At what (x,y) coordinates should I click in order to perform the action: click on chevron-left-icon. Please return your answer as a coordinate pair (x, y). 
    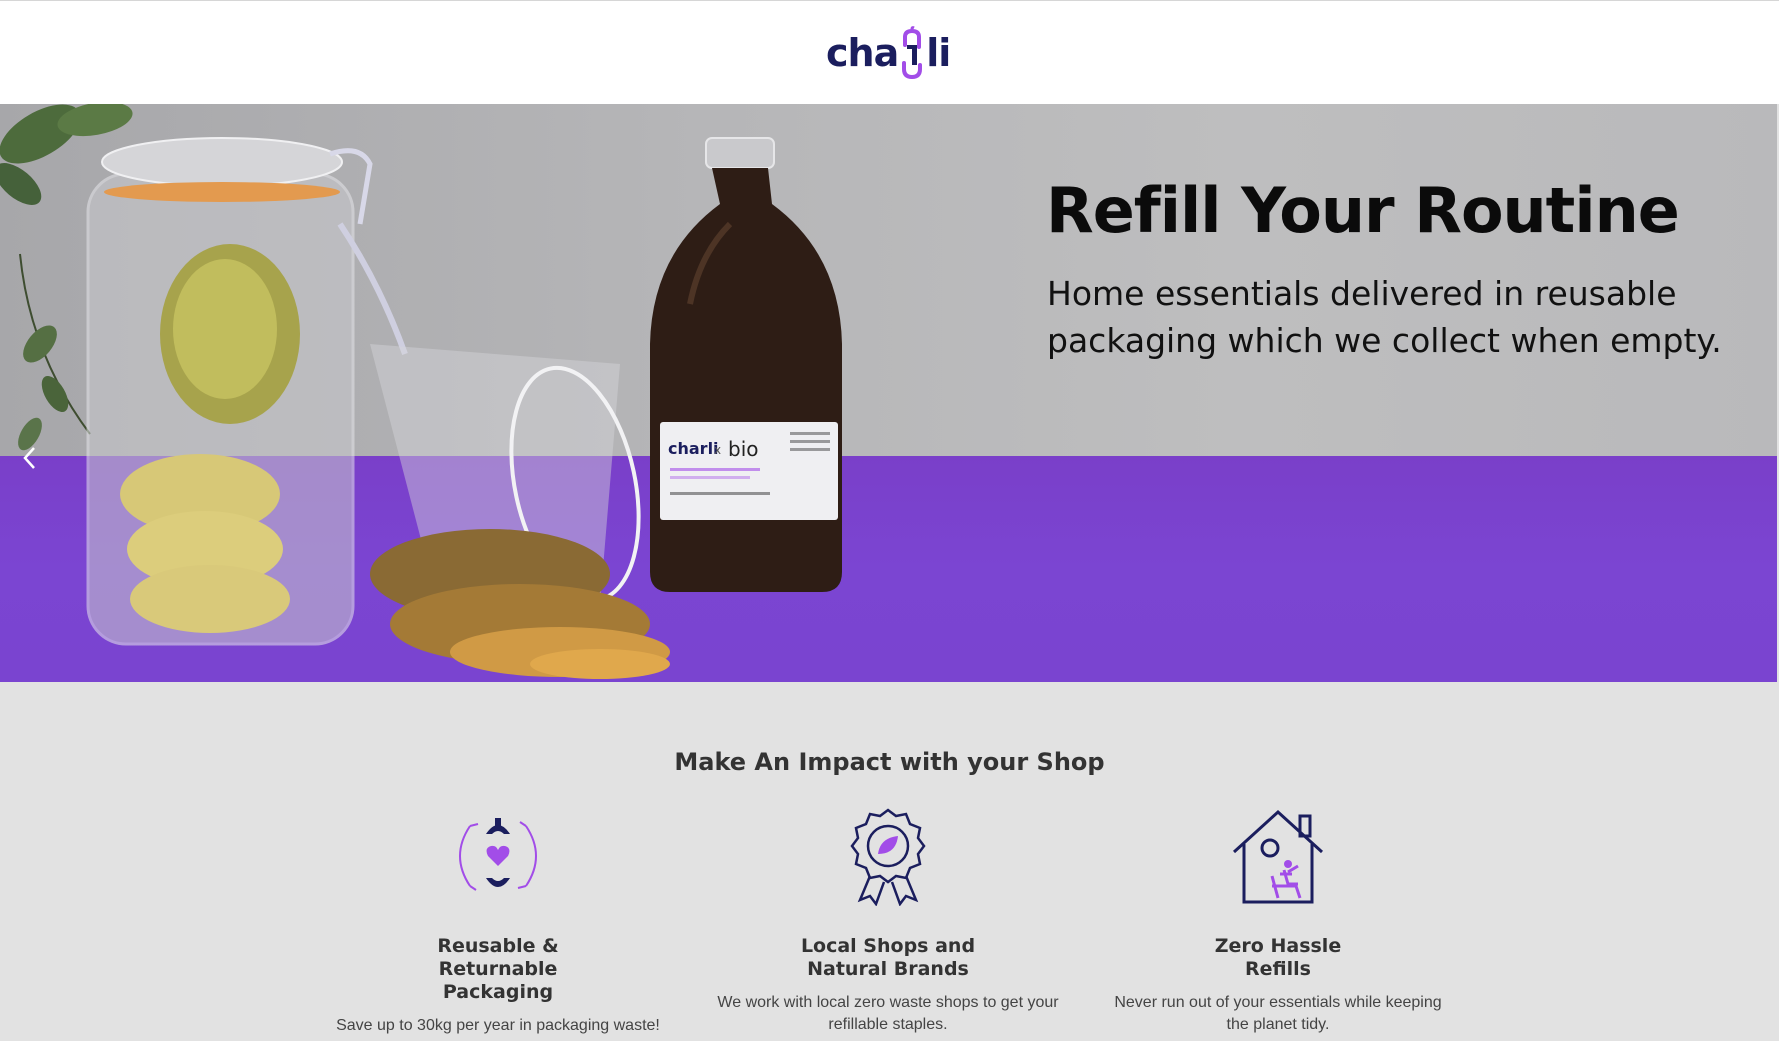
    Looking at the image, I should click on (29, 458).